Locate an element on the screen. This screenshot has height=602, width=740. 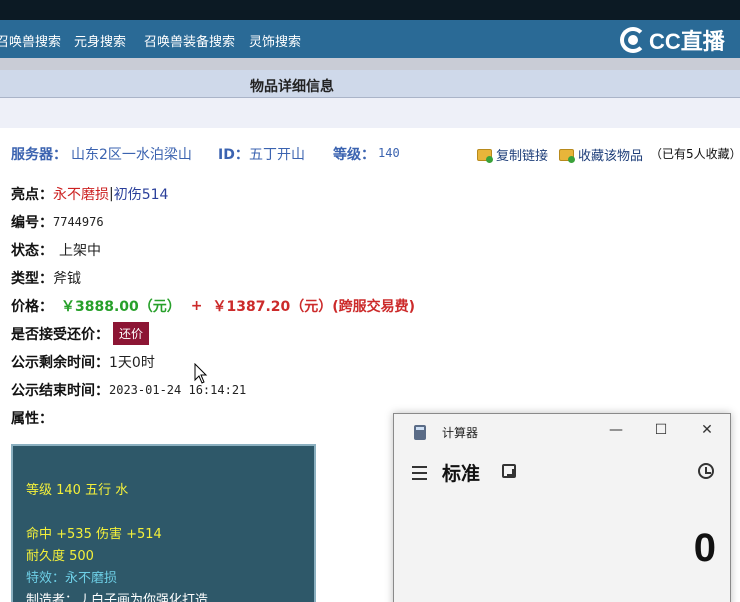
price-main: ￥3888.00（元） is located at coordinates (121, 307).